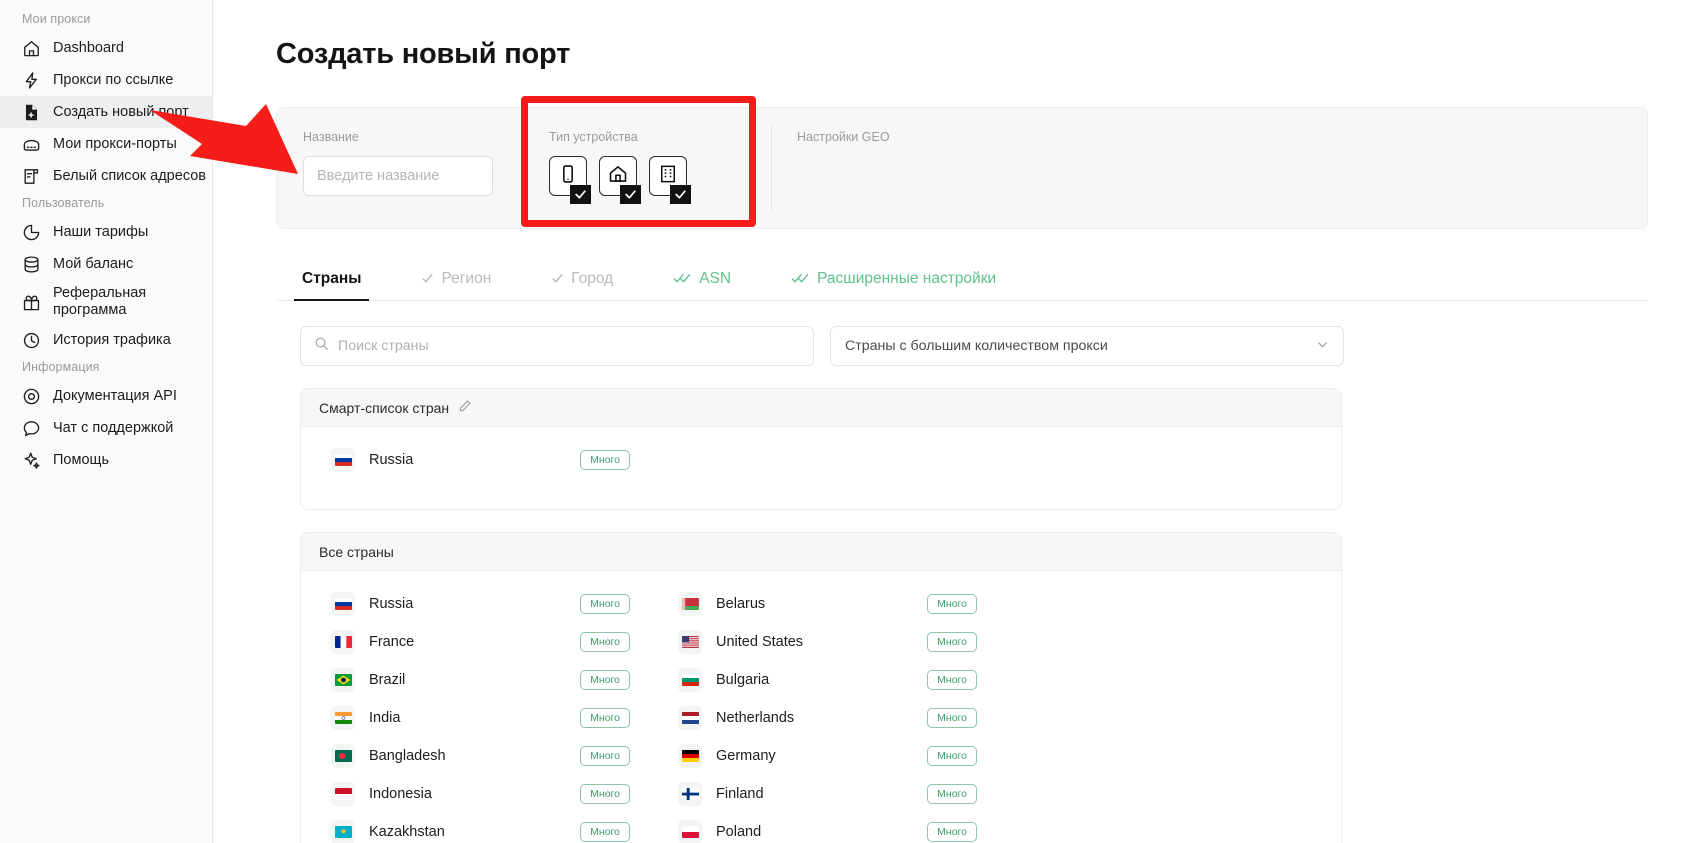 The width and height of the screenshot is (1688, 843). Describe the element at coordinates (113, 427) in the screenshot. I see `sidebar-item-label: Чат с поддержкой` at that location.